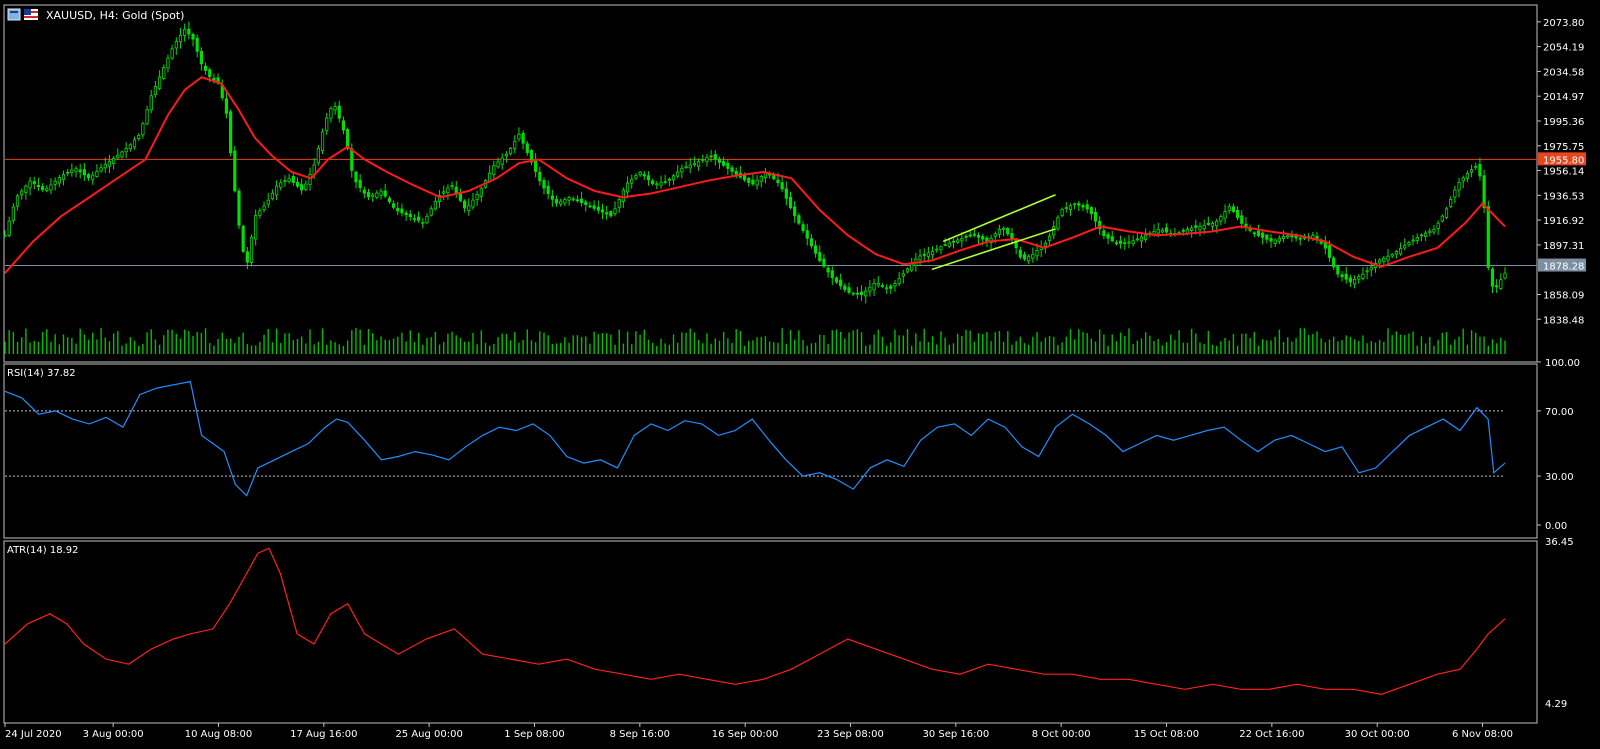  What do you see at coordinates (323, 734) in the screenshot?
I see `x-tick-label: 17 Aug 16:00` at bounding box center [323, 734].